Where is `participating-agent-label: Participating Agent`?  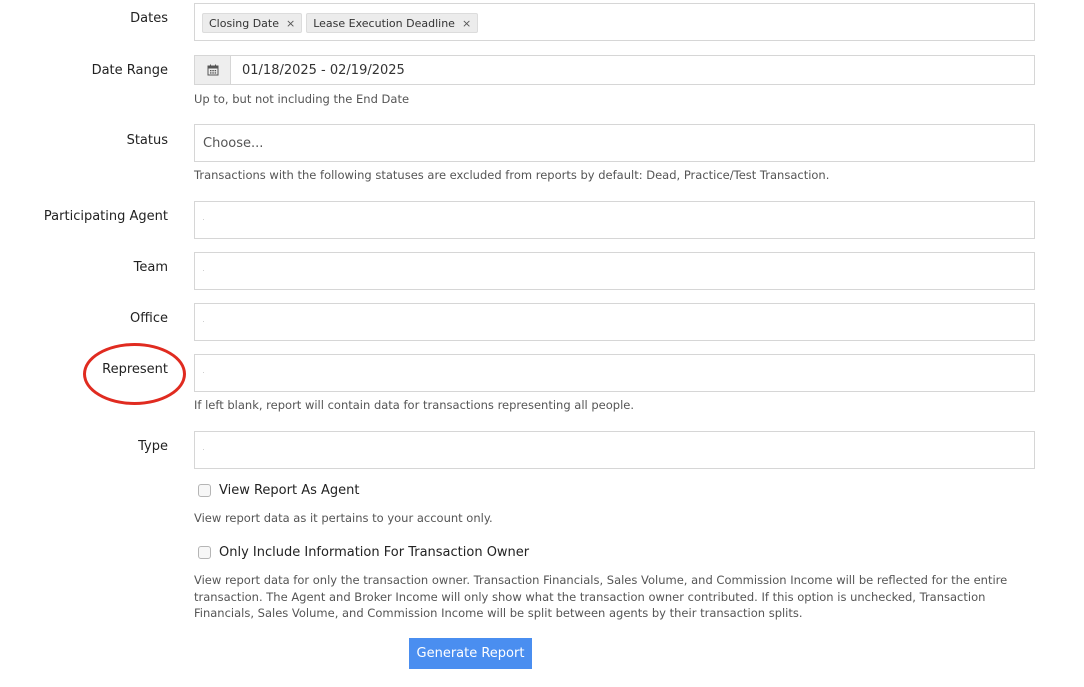 participating-agent-label: Participating Agent is located at coordinates (105, 216).